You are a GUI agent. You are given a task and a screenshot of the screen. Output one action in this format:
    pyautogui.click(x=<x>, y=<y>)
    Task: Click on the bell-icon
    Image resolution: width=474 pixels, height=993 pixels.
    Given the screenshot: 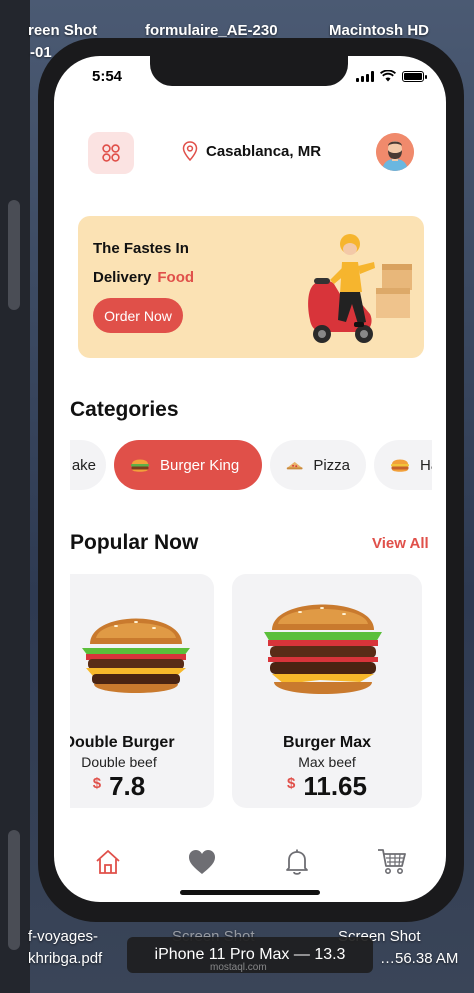 What is the action you would take?
    pyautogui.click(x=297, y=862)
    